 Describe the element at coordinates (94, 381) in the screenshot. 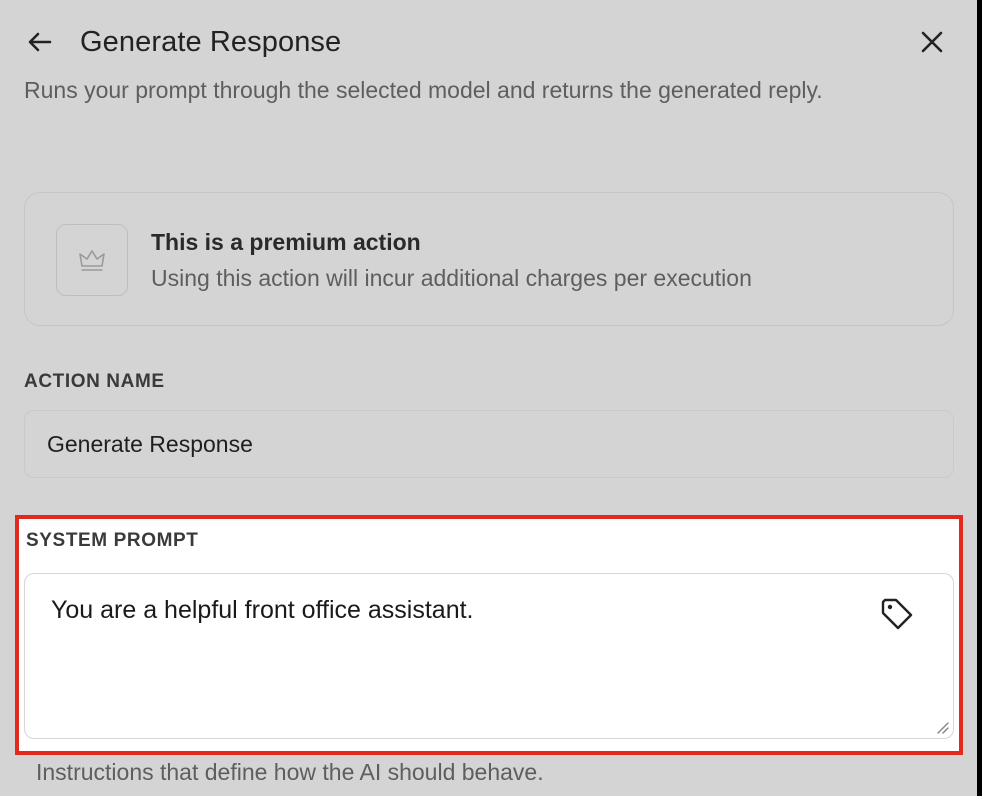

I see `action-name-label: ACTION NAME` at that location.